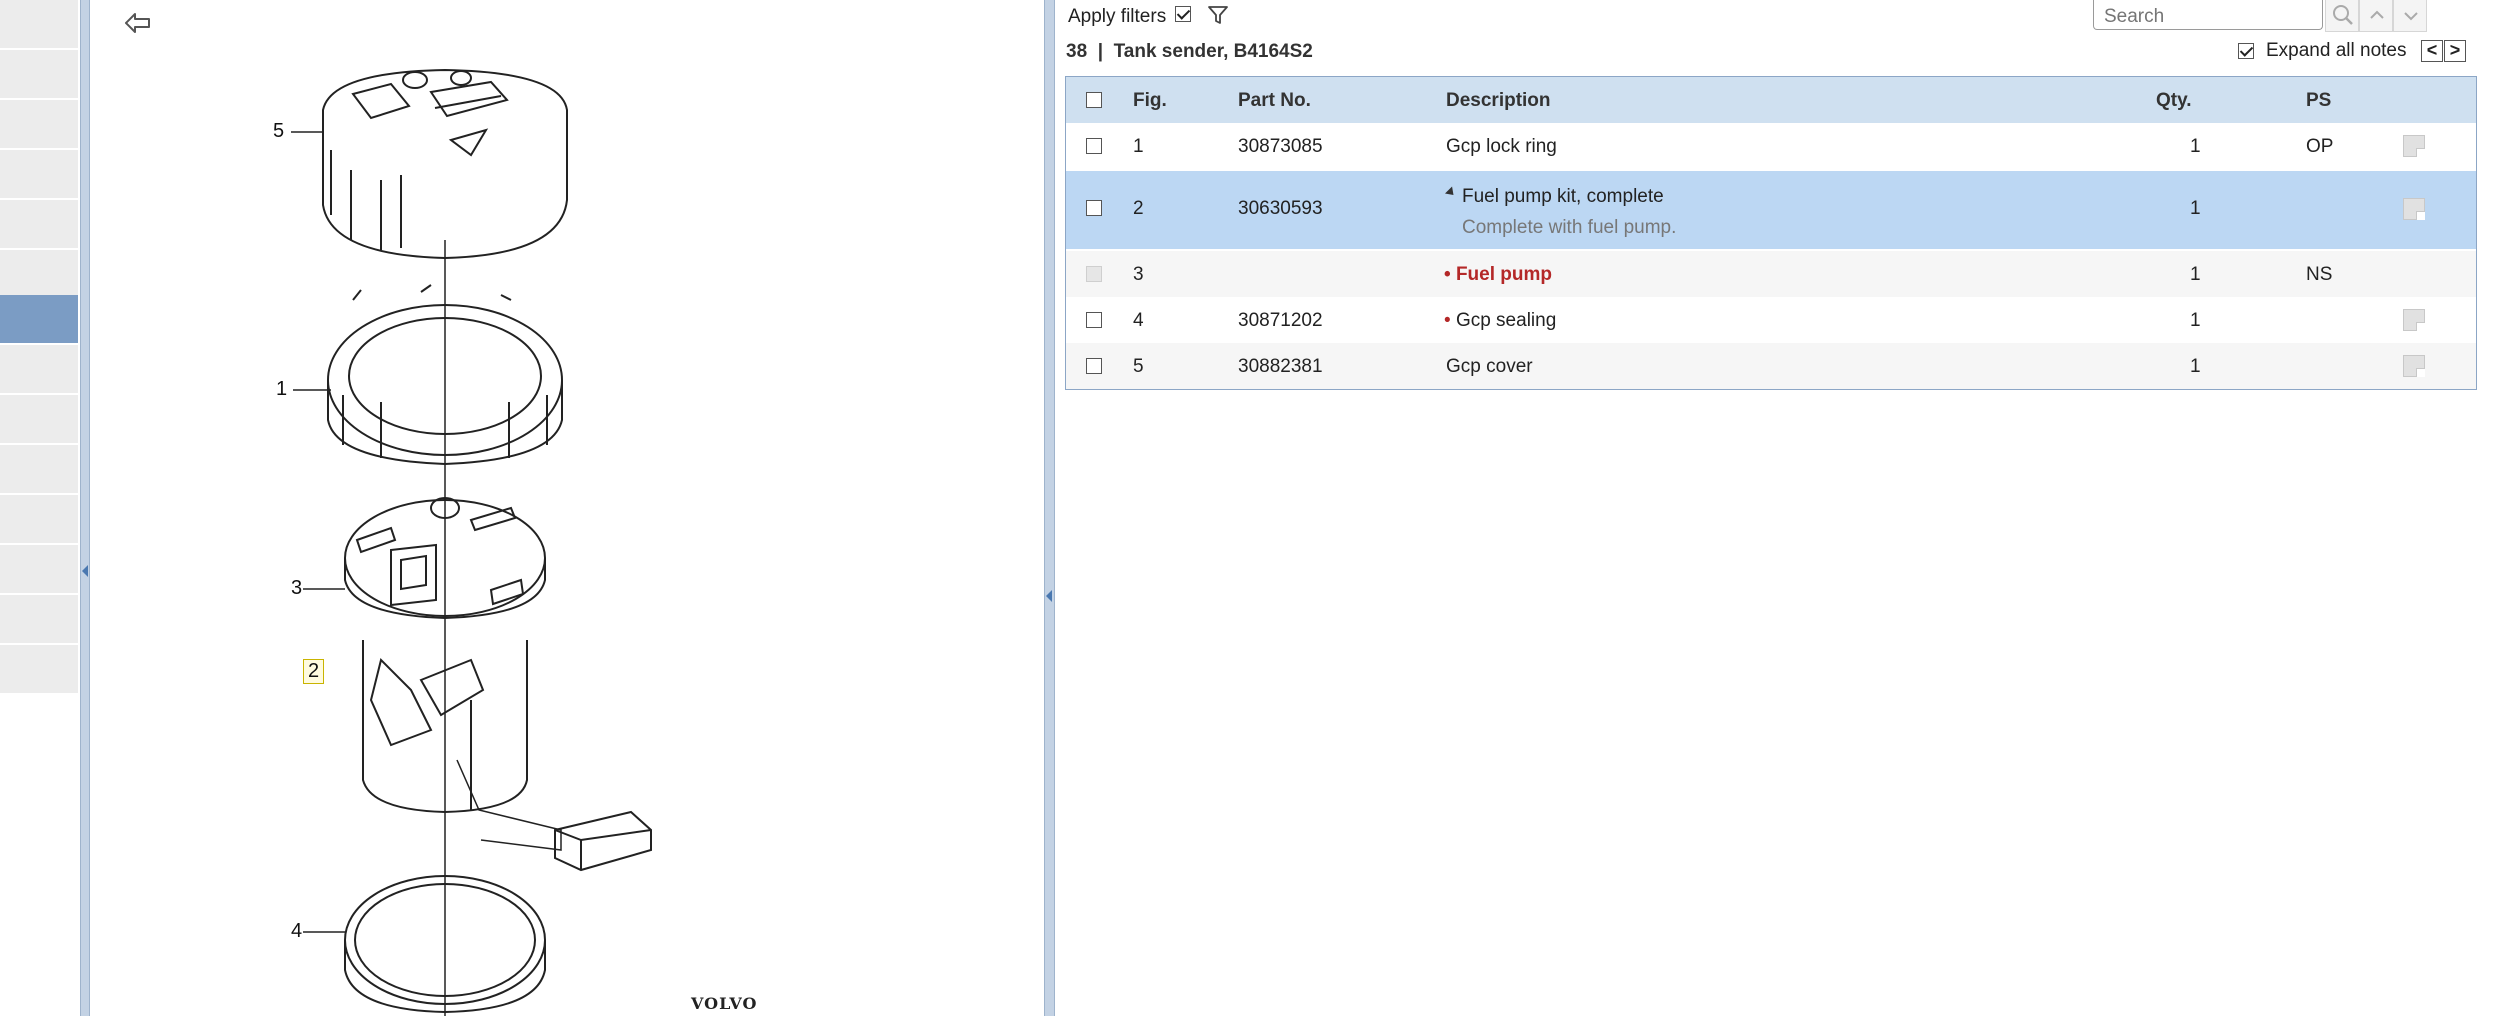  Describe the element at coordinates (1498, 274) in the screenshot. I see `description-cell: • Fuel pump` at that location.